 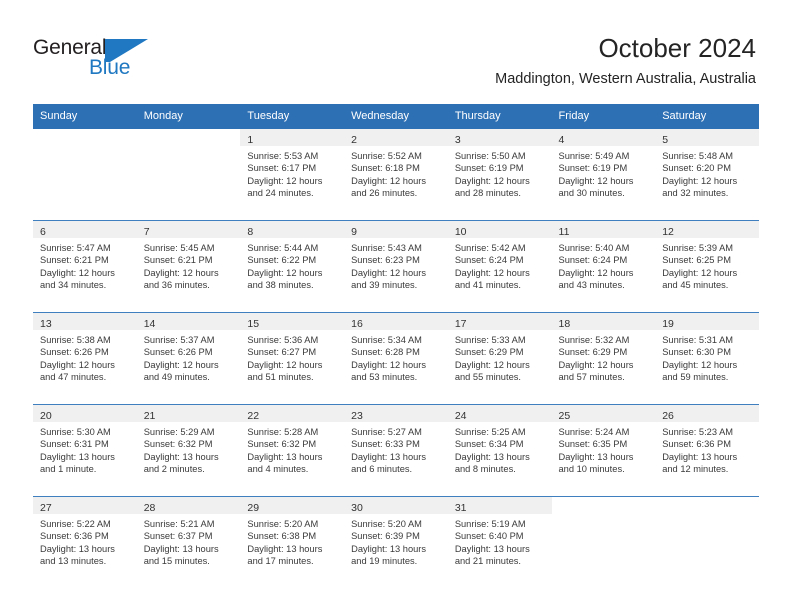 I want to click on sunrise-text: Sunrise: 5:27 AM, so click(x=386, y=432).